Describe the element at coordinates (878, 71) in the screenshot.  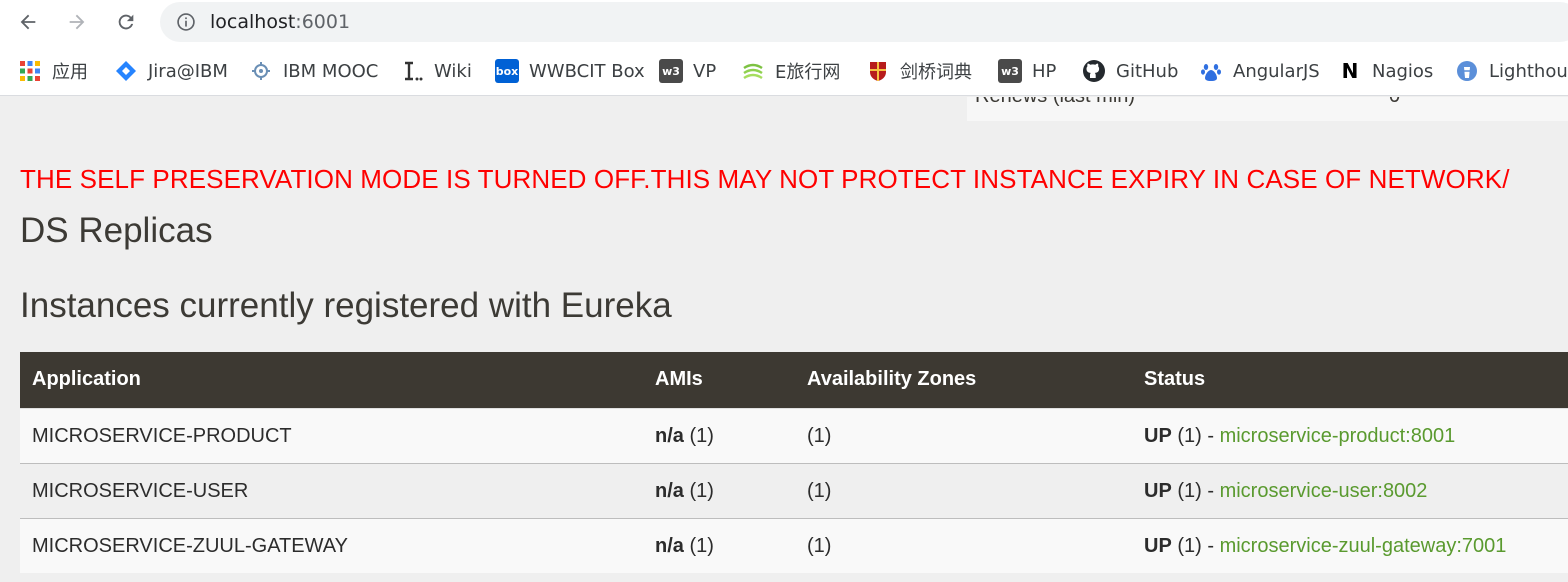
I see `cambridge-icon` at that location.